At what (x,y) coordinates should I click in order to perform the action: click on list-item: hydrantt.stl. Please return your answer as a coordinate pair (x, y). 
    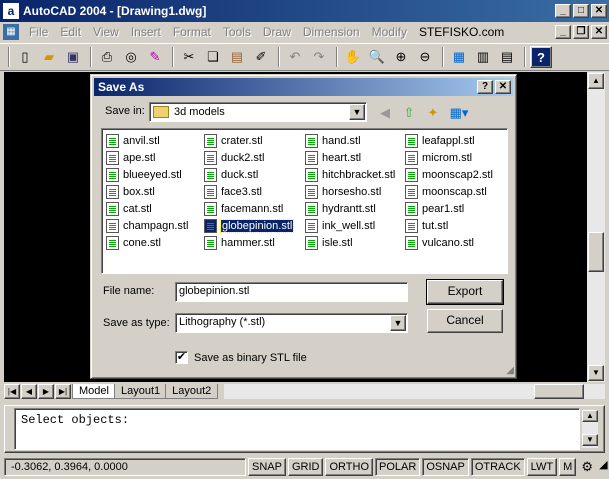
    Looking at the image, I should click on (350, 208).